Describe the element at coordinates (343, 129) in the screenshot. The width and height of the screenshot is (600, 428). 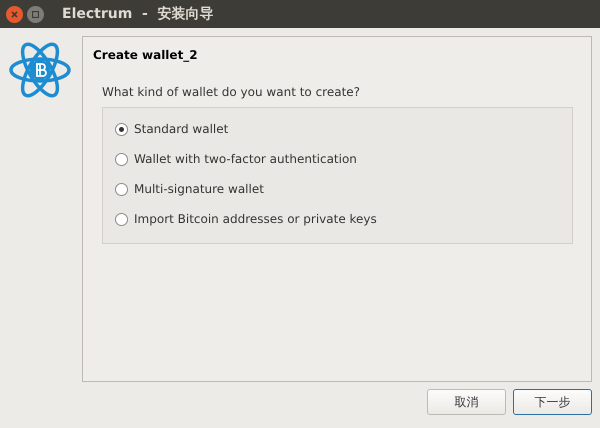
I see `radio-option: Standard wallet` at that location.